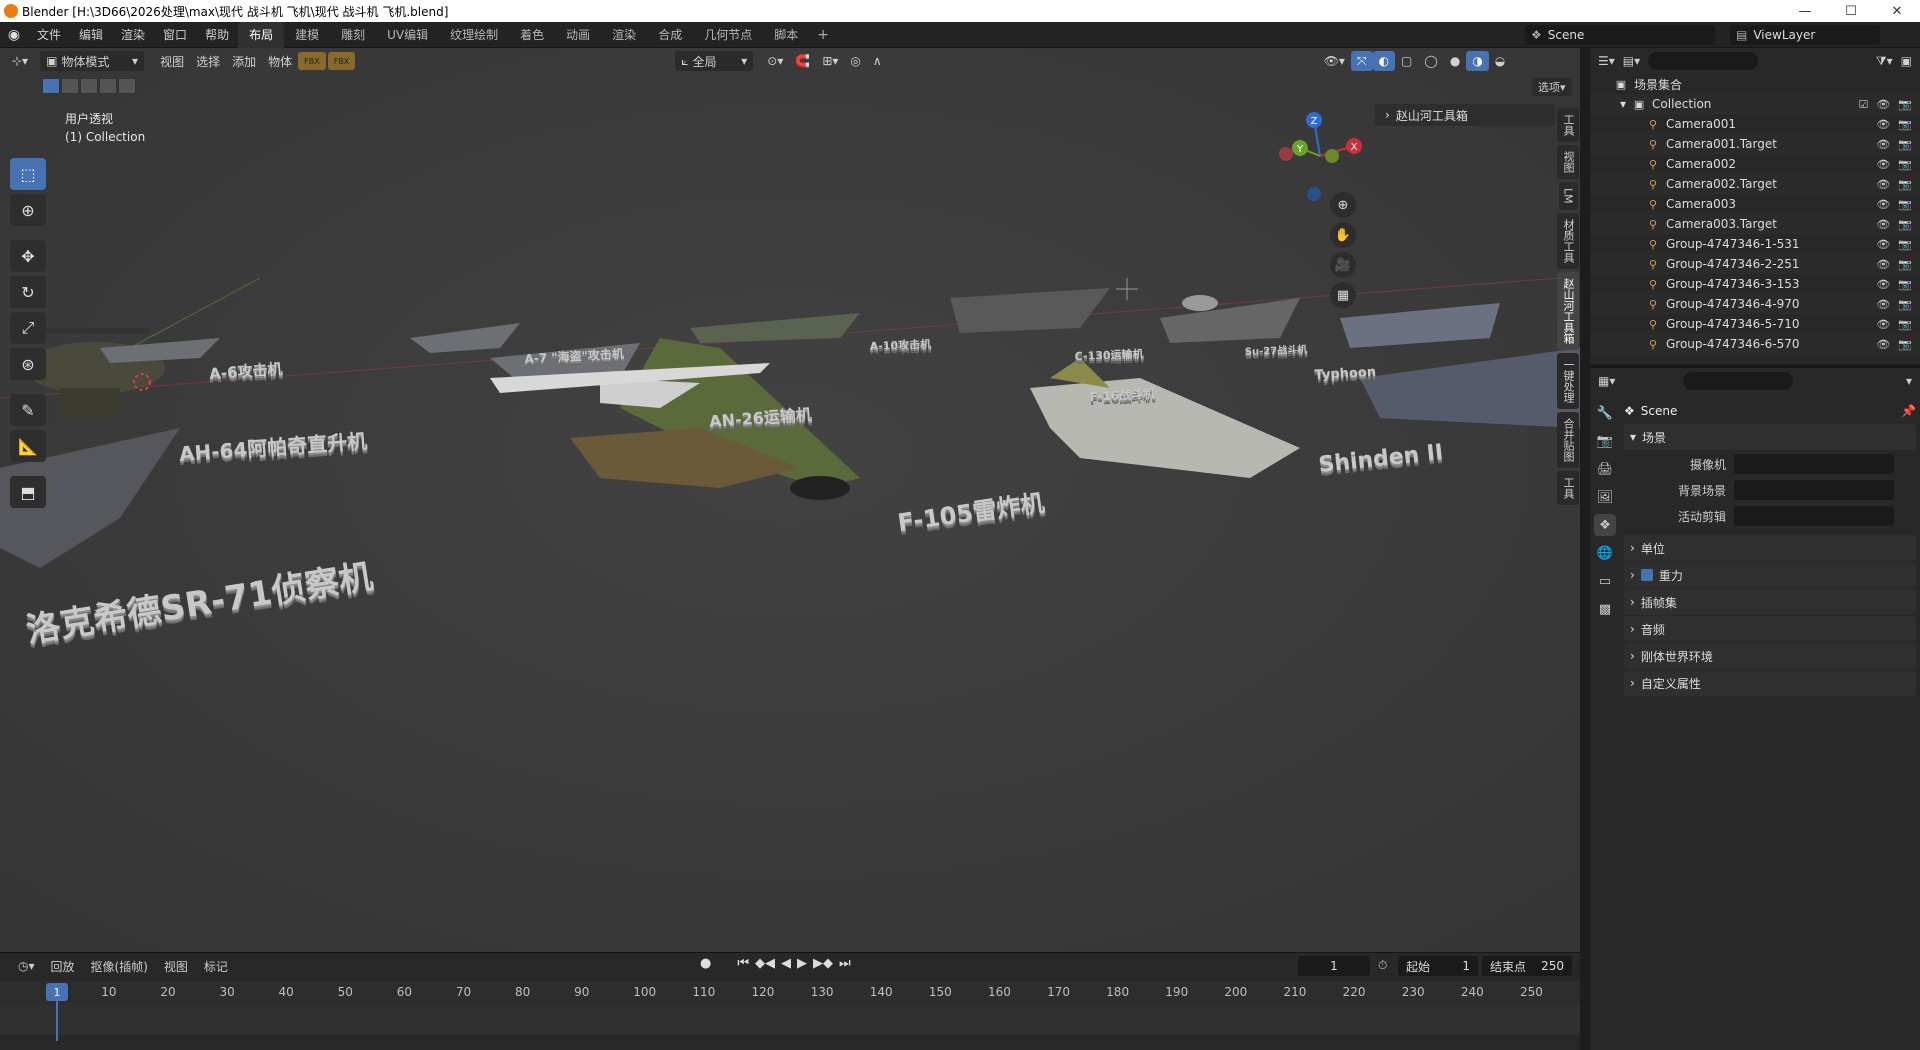 The width and height of the screenshot is (1920, 1050). I want to click on menu-object: 物体, so click(280, 61).